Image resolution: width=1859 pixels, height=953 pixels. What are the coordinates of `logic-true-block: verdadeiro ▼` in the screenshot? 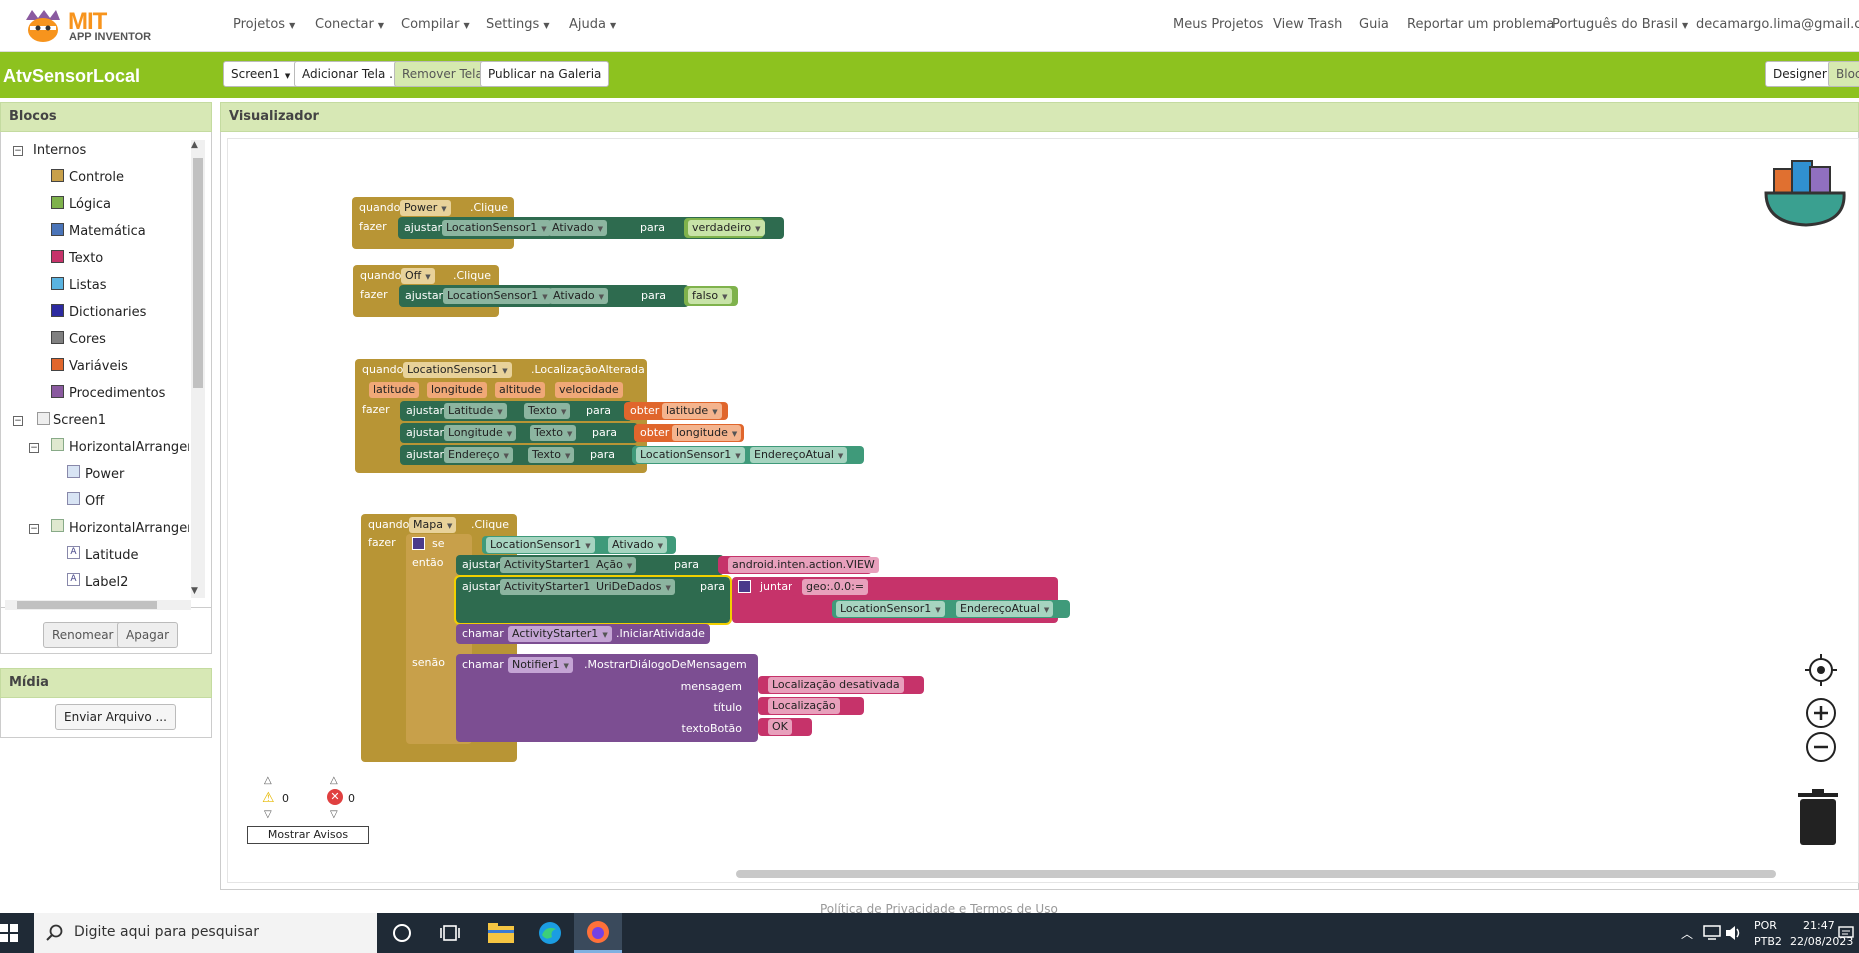 It's located at (724, 228).